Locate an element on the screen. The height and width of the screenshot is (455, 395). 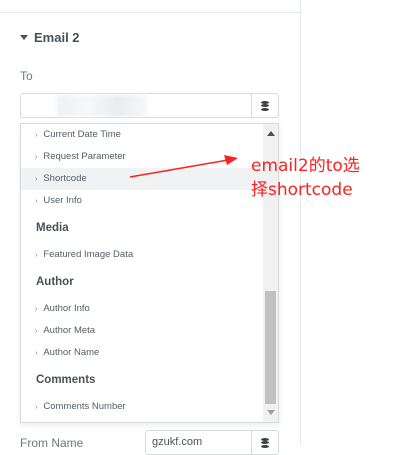
annotation-arrow is located at coordinates (183, 166).